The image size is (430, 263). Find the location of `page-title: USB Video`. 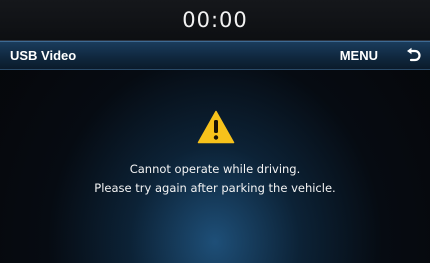

page-title: USB Video is located at coordinates (43, 55).